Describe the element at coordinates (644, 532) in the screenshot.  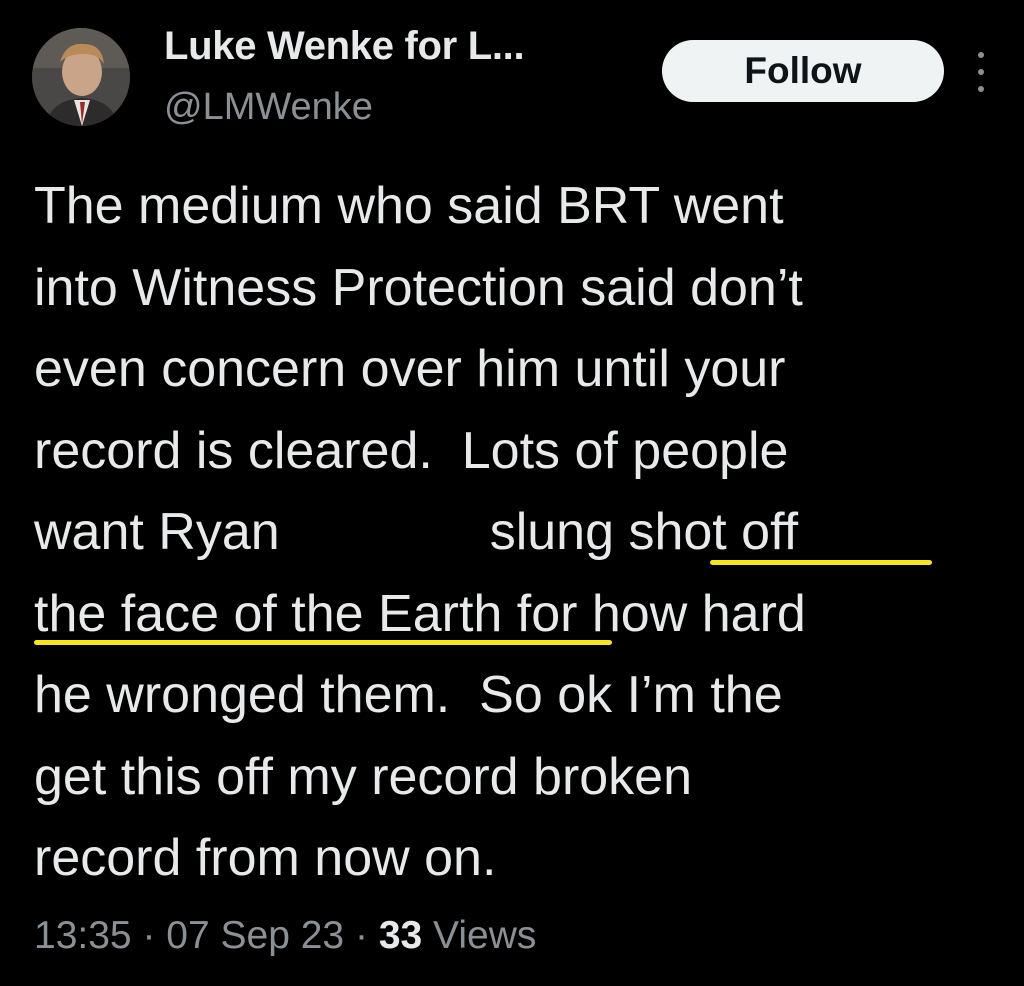
I see `tweet-line-segment: slung shot off` at that location.